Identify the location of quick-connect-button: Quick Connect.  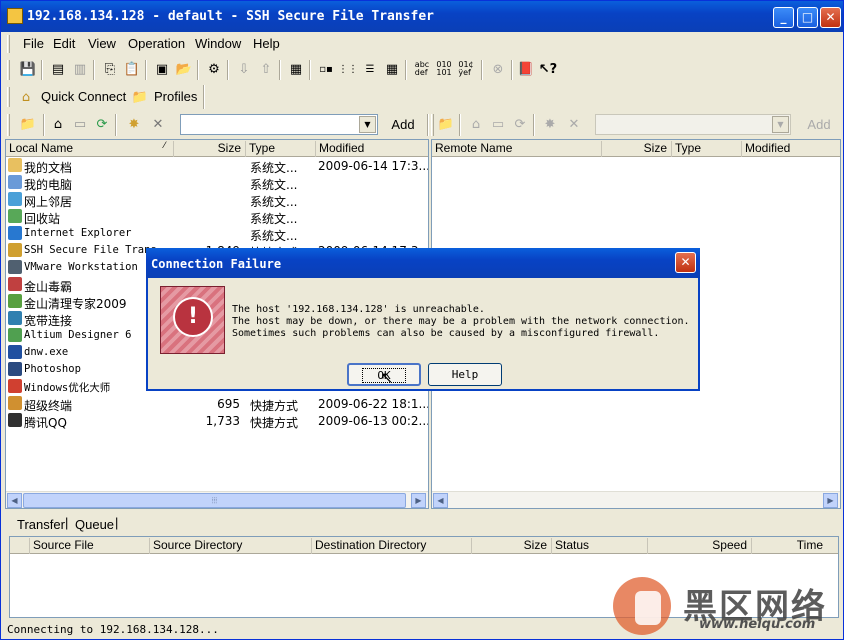
(83, 96).